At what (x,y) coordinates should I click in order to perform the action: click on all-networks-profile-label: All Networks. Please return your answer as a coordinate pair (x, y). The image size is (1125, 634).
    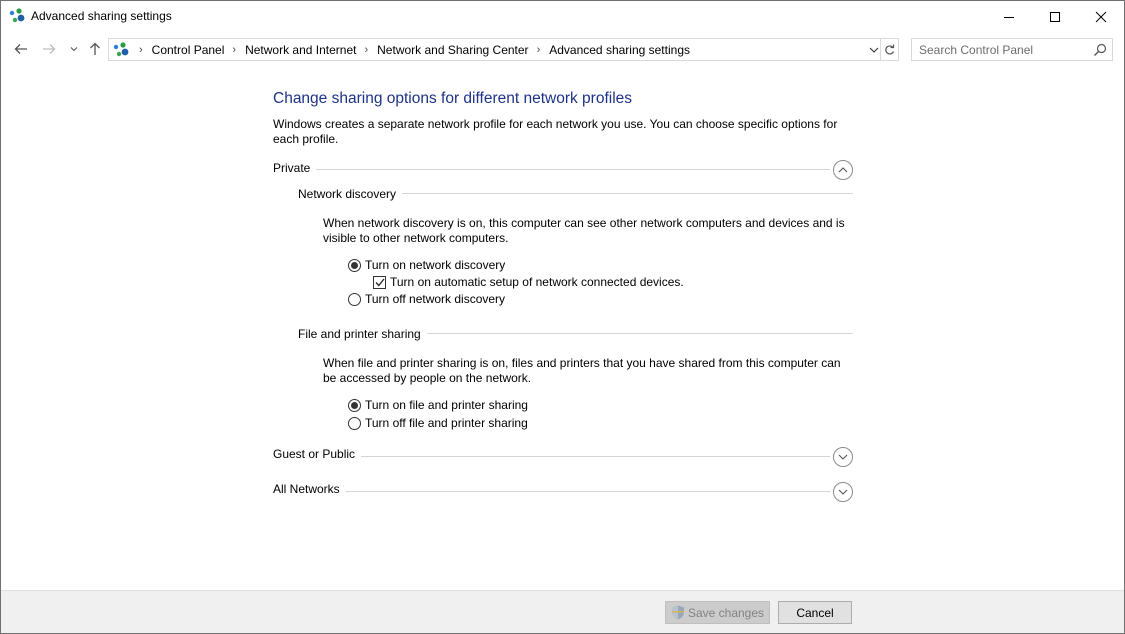
    Looking at the image, I should click on (309, 489).